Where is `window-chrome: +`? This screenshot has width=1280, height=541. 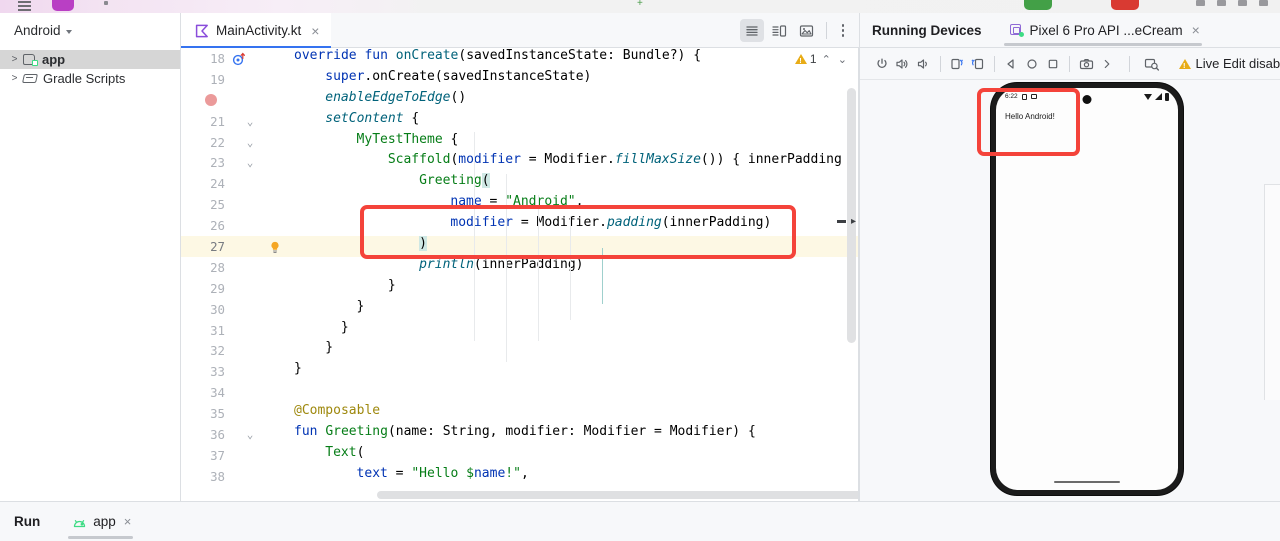
window-chrome: + is located at coordinates (640, 6).